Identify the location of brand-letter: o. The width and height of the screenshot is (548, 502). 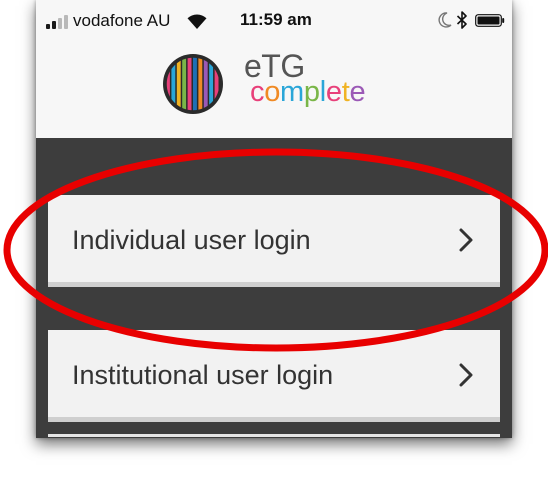
(272, 92).